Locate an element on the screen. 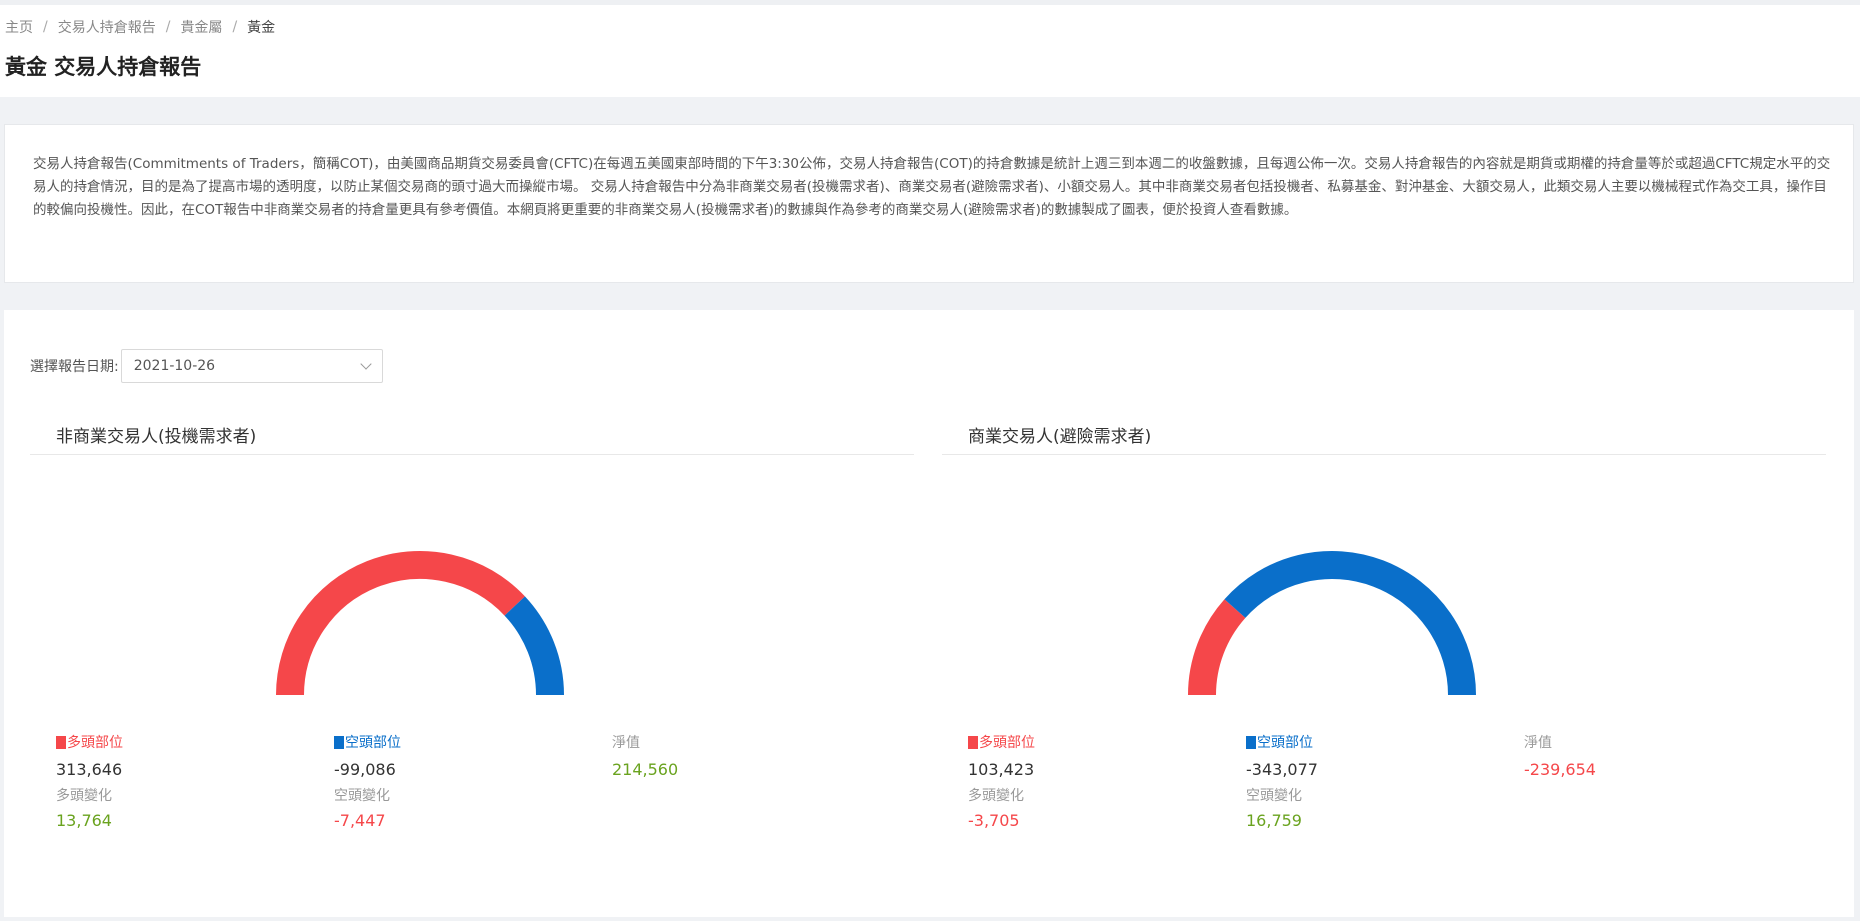 The height and width of the screenshot is (921, 1860). breadcrumb-home: 主页 is located at coordinates (19, 27).